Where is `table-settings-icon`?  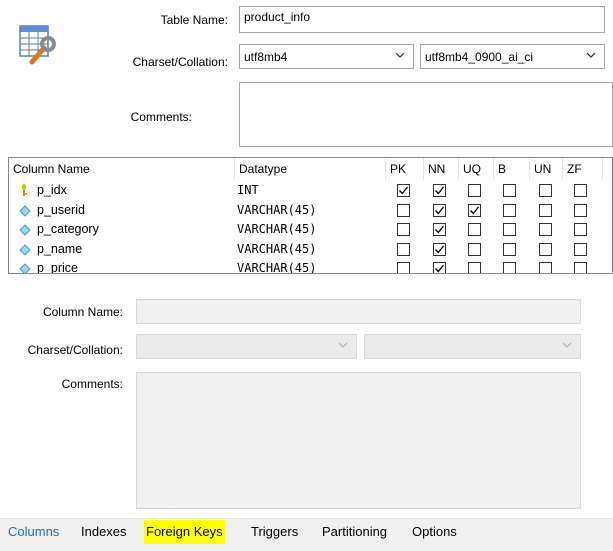 table-settings-icon is located at coordinates (40, 44).